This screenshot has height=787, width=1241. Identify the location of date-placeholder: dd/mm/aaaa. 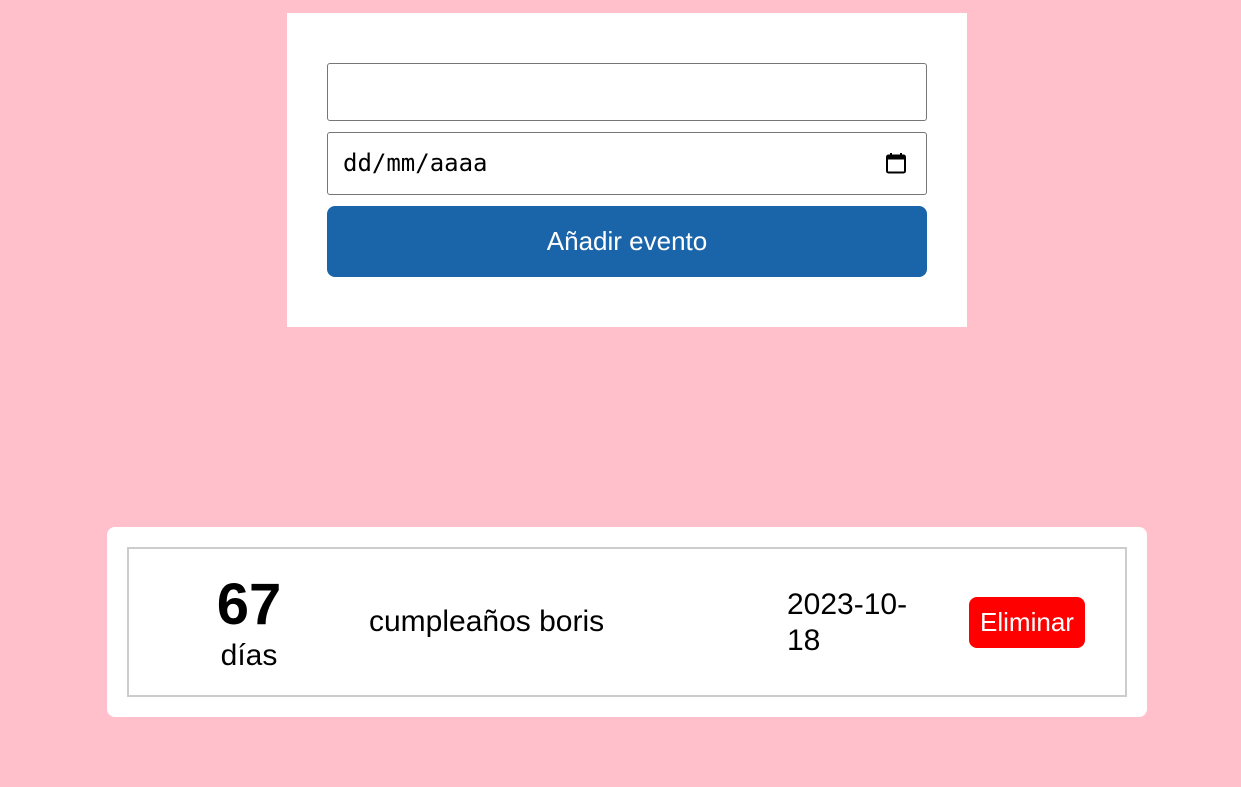
(415, 163).